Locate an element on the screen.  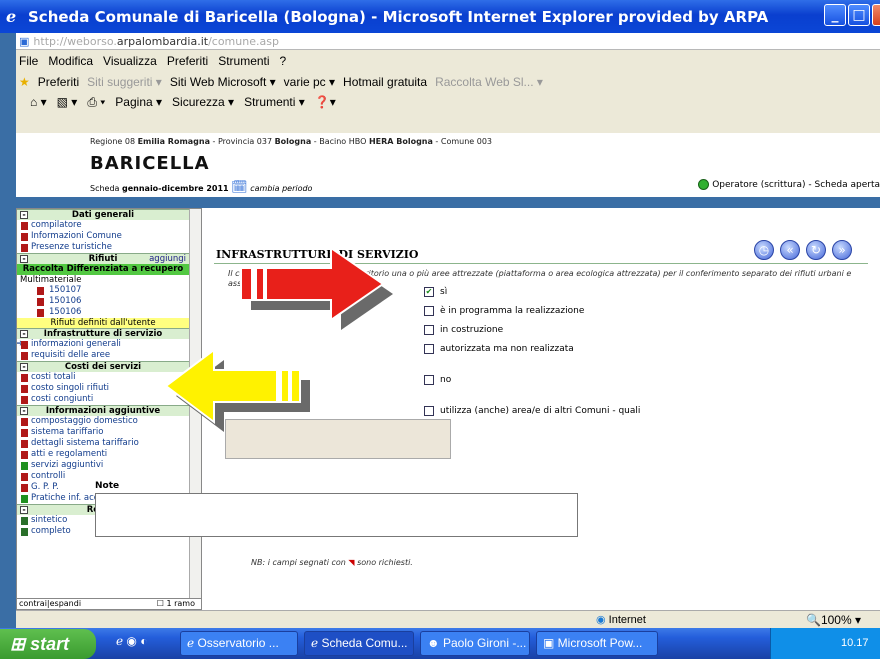
sidebar-item-dettagli-tariffario: dettagli sistema tariffario is located at coordinates (103, 443).